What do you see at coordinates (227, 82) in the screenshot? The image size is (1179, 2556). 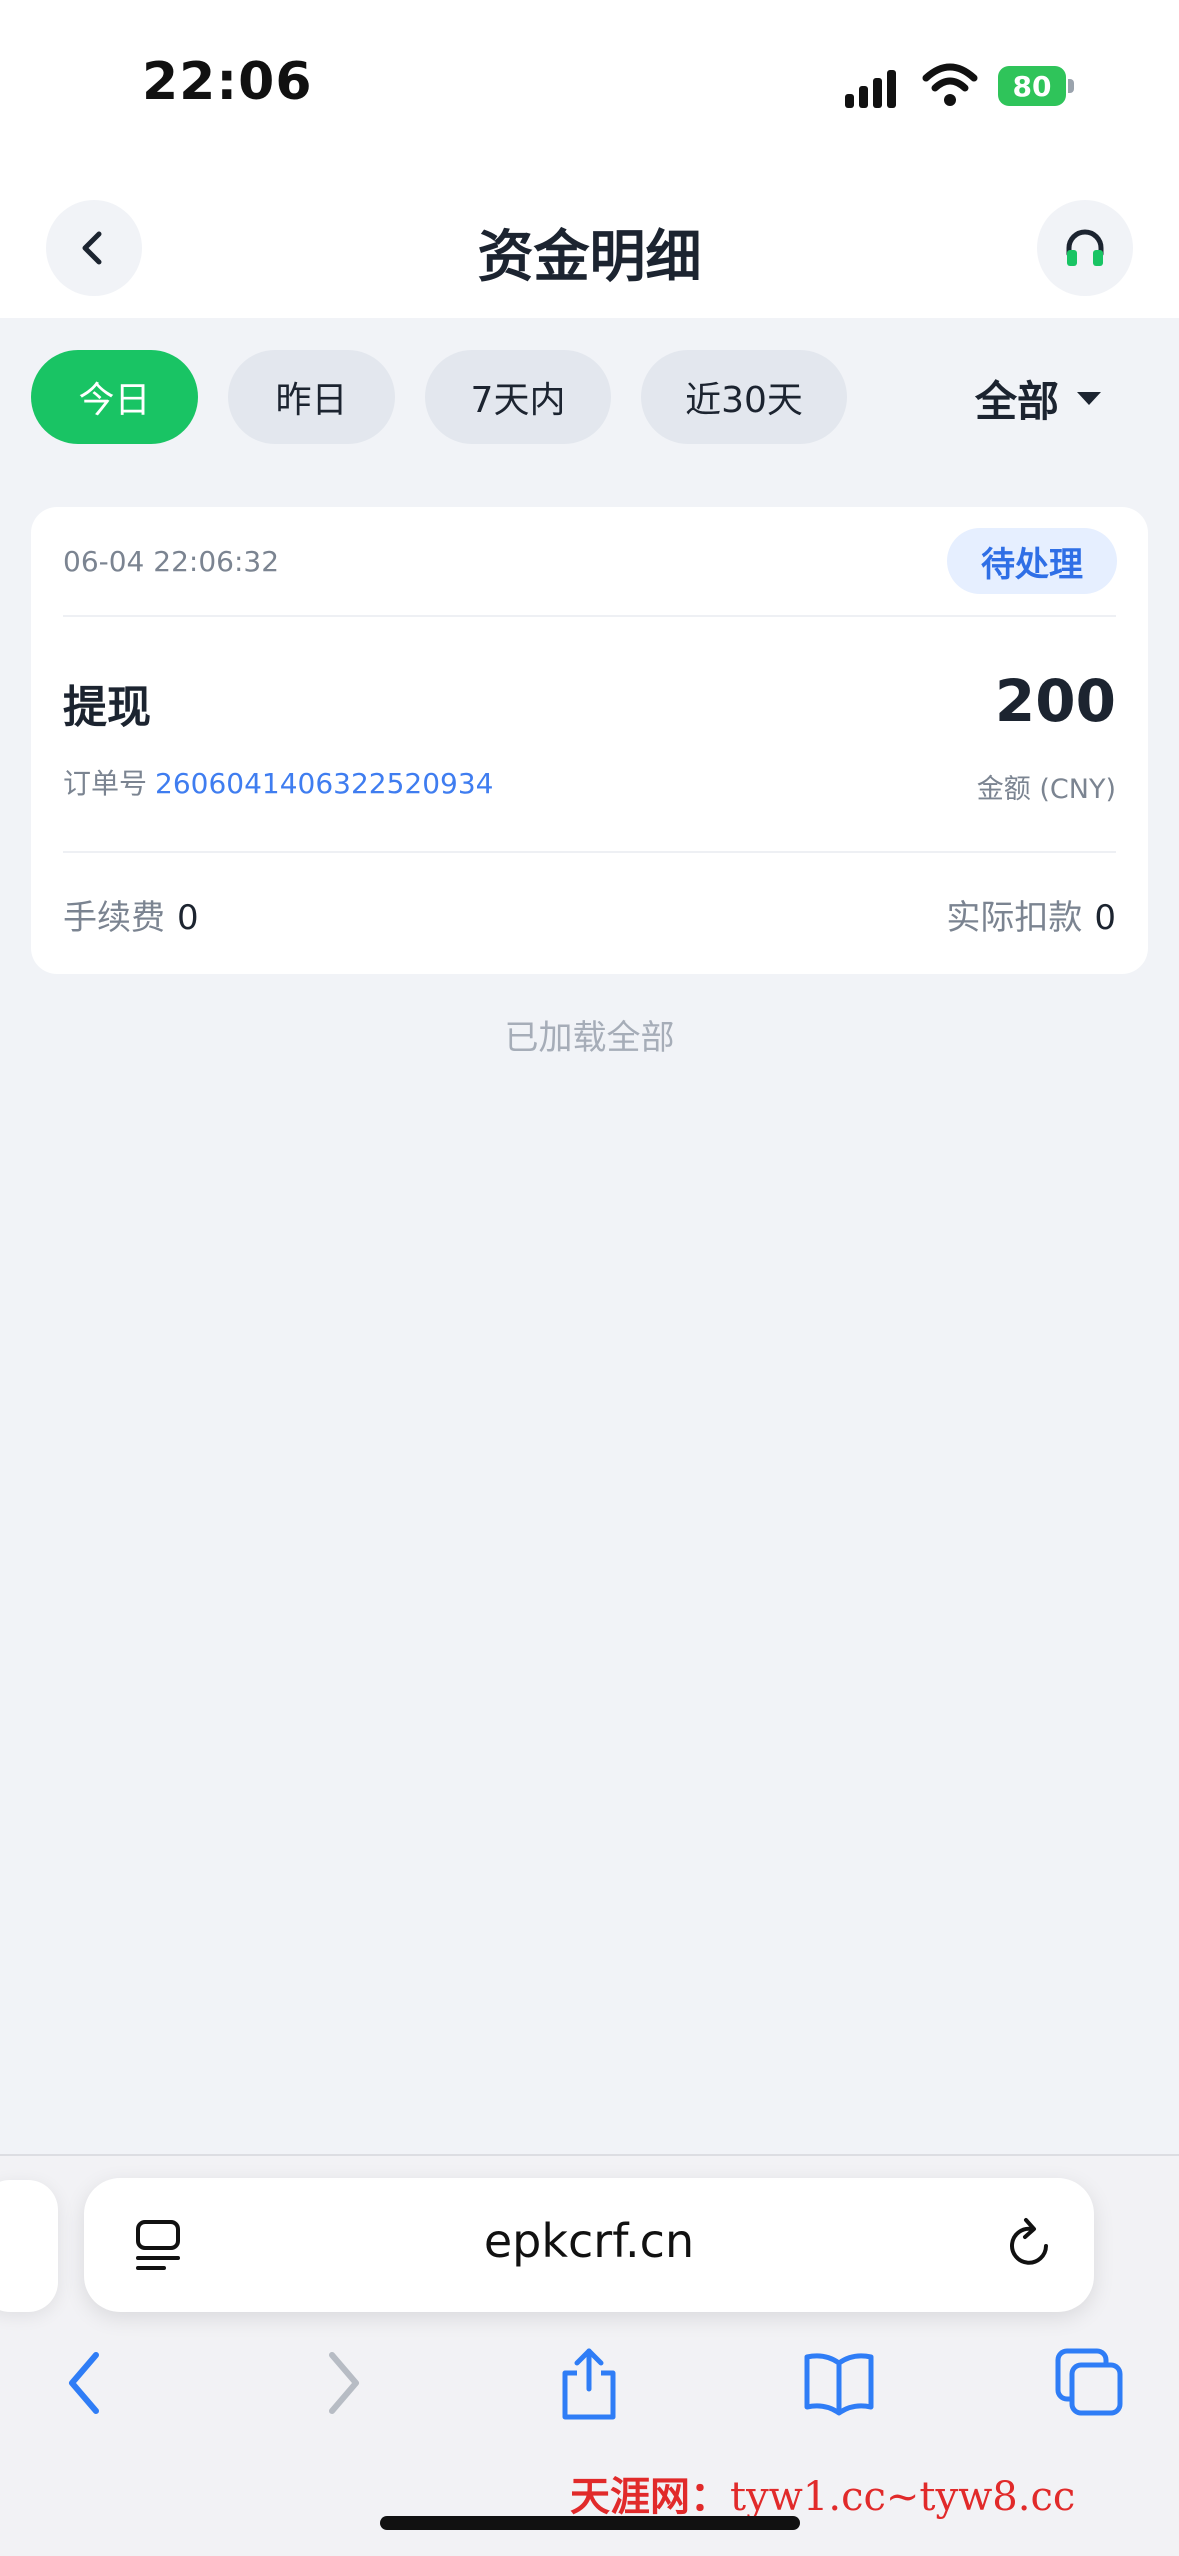 I see `status-time: 22:06` at bounding box center [227, 82].